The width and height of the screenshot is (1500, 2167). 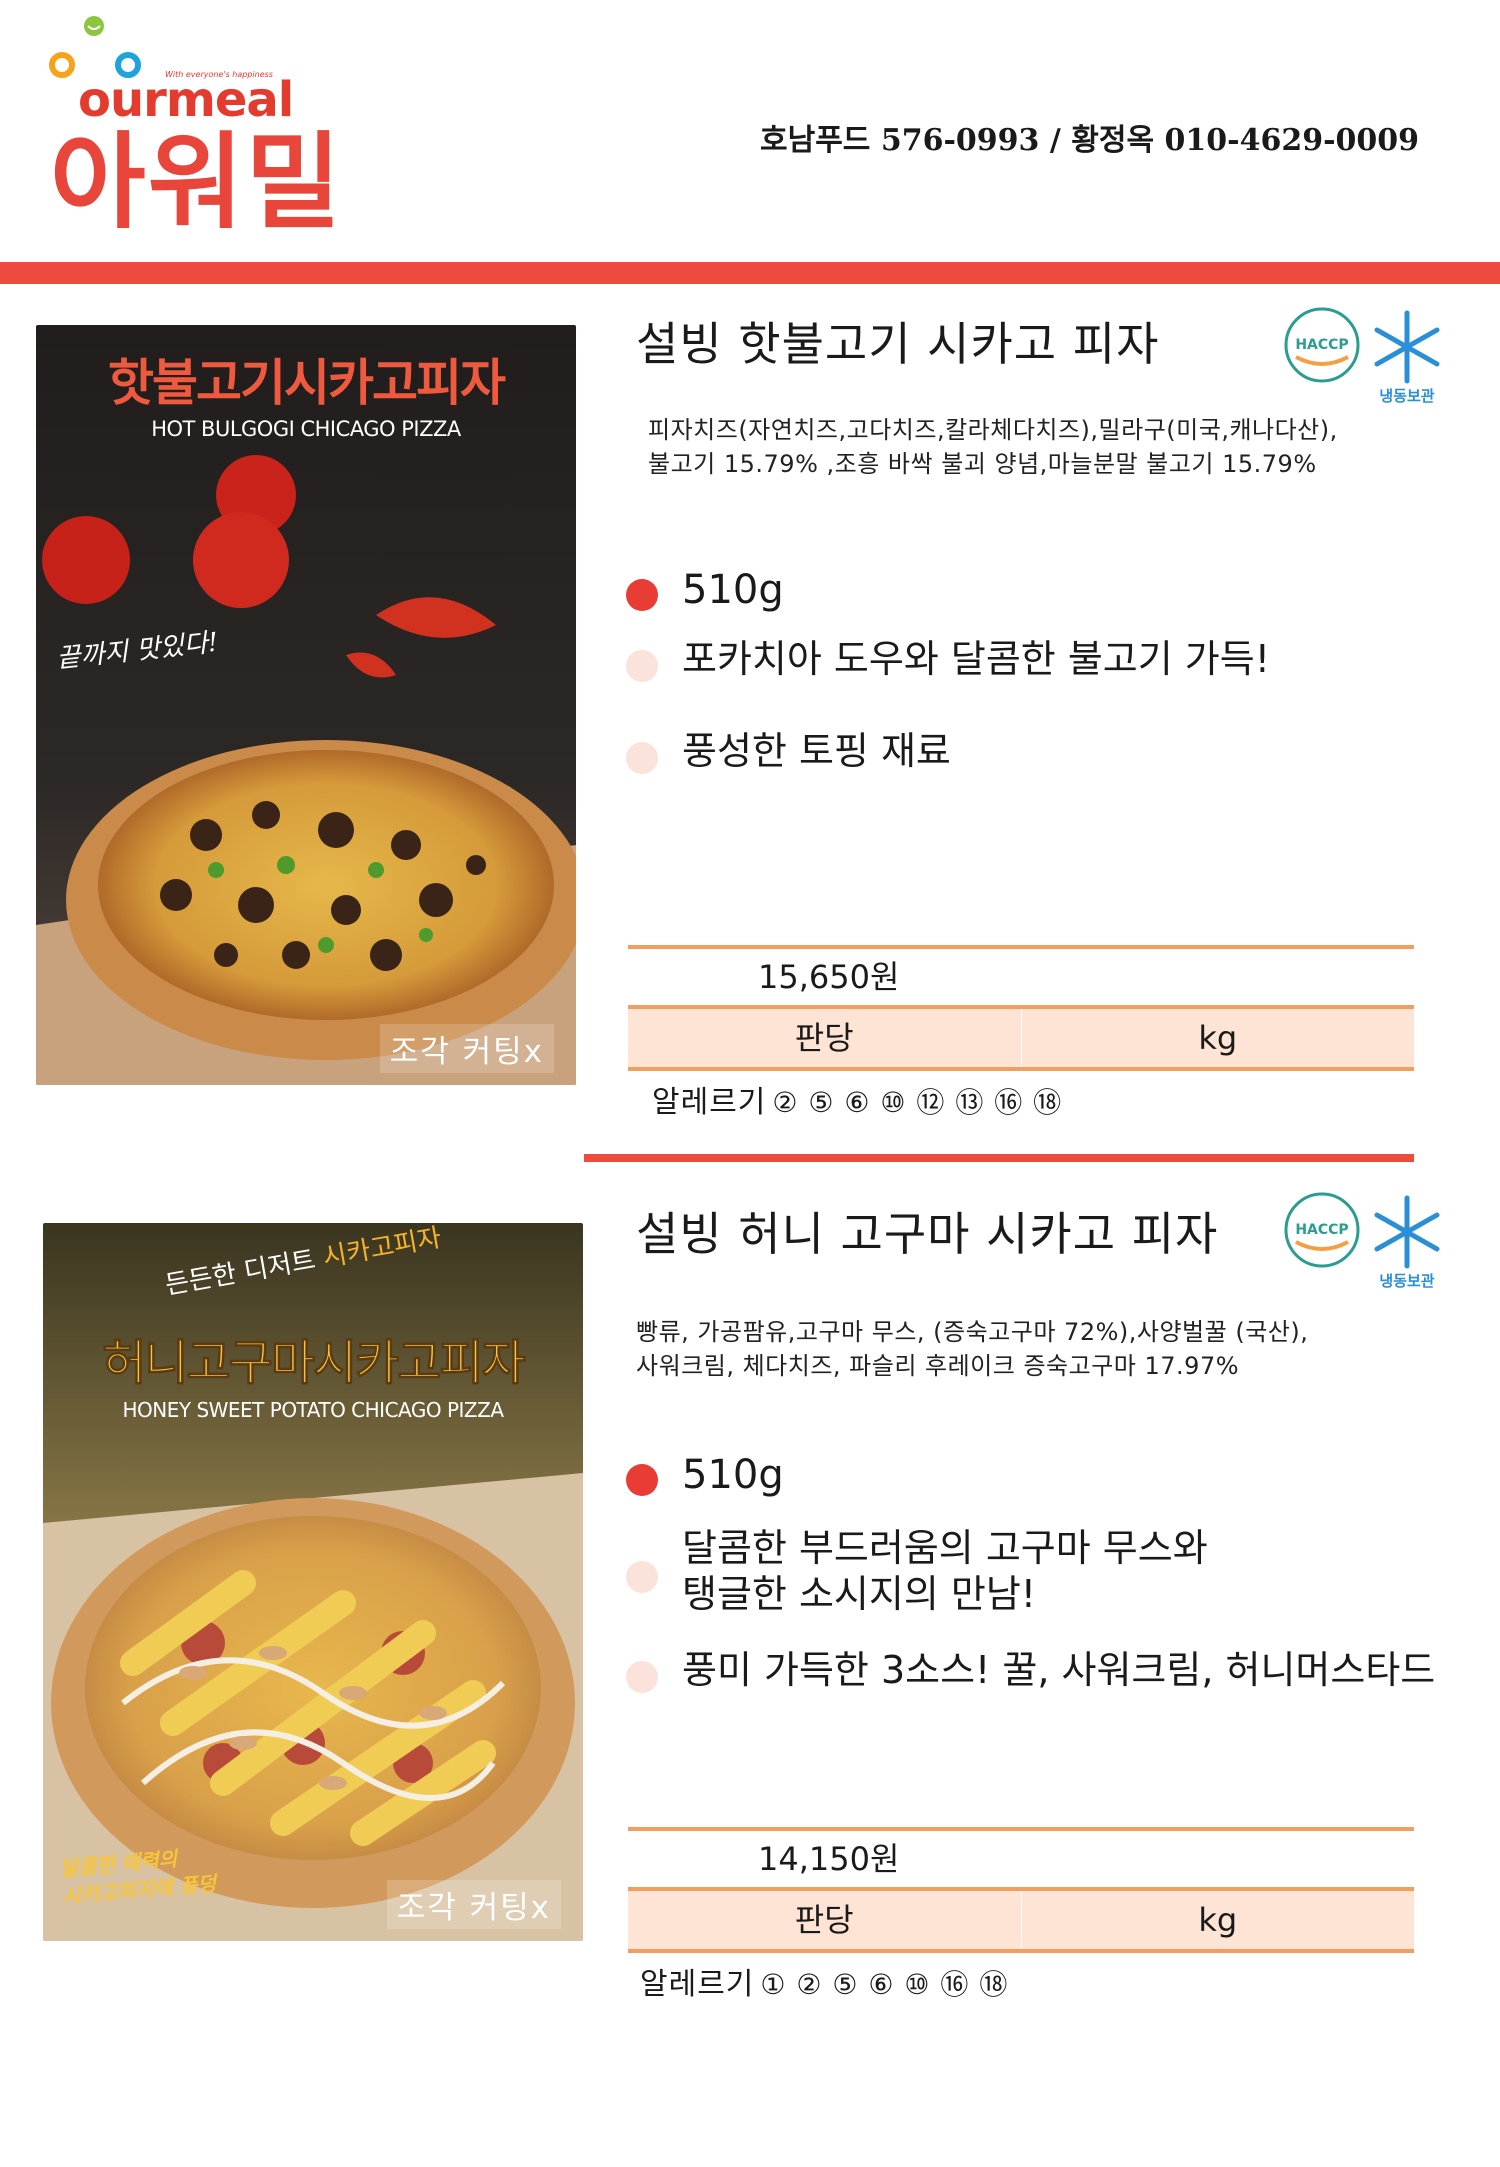 I want to click on allergy-numbers: ② ⑤ ⑥ ⑩ ⑫ ⑬ ⑯ ⑱, so click(x=917, y=1102).